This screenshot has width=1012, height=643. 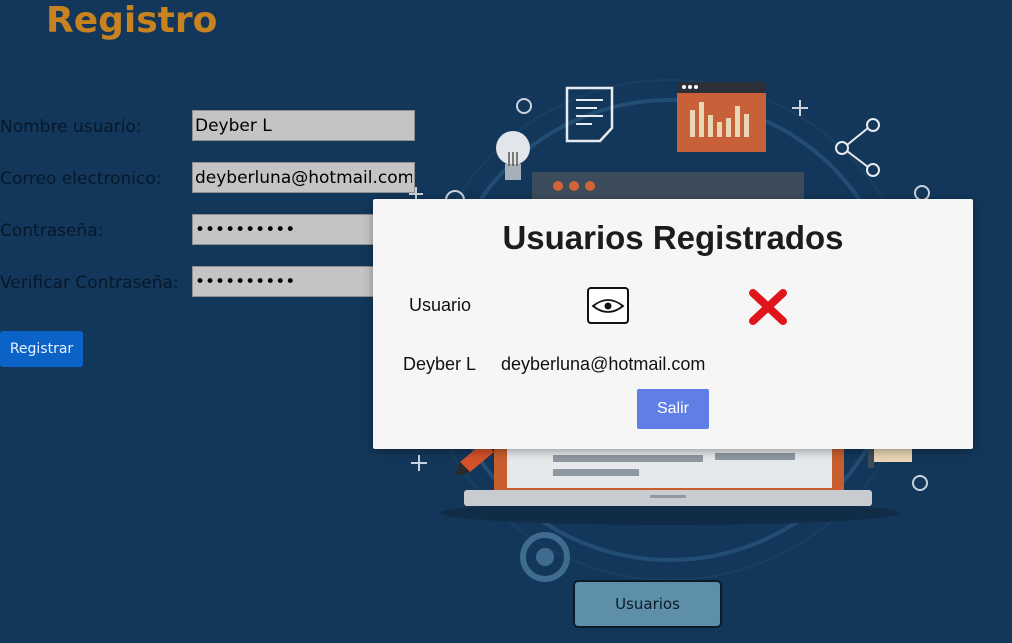 What do you see at coordinates (303, 125) in the screenshot?
I see `username-input` at bounding box center [303, 125].